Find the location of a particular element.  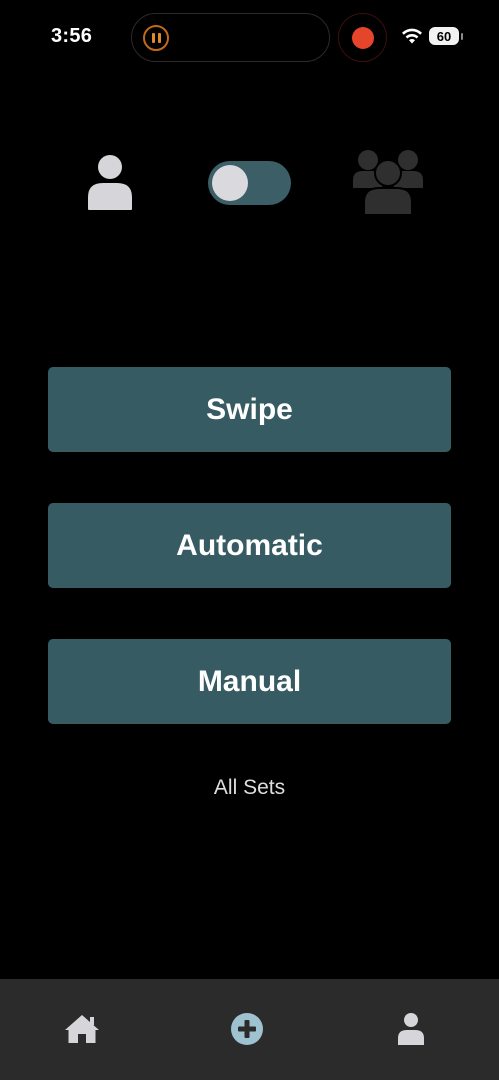

tab-profile is located at coordinates (411, 1029).